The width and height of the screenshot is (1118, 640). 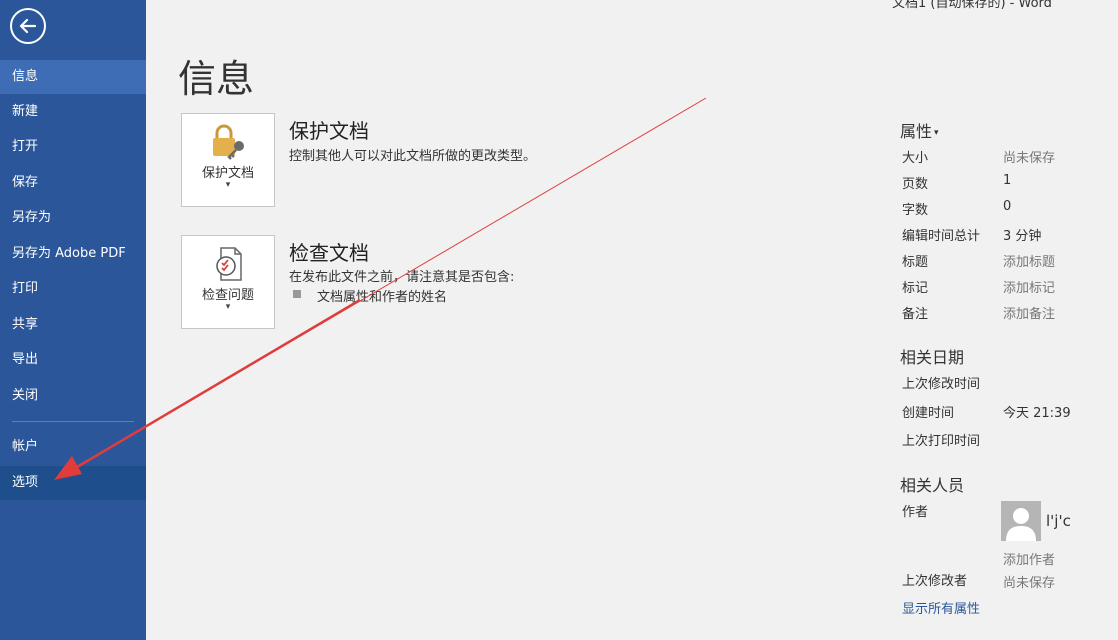 I want to click on properties-header-label: 属性, so click(x=916, y=131).